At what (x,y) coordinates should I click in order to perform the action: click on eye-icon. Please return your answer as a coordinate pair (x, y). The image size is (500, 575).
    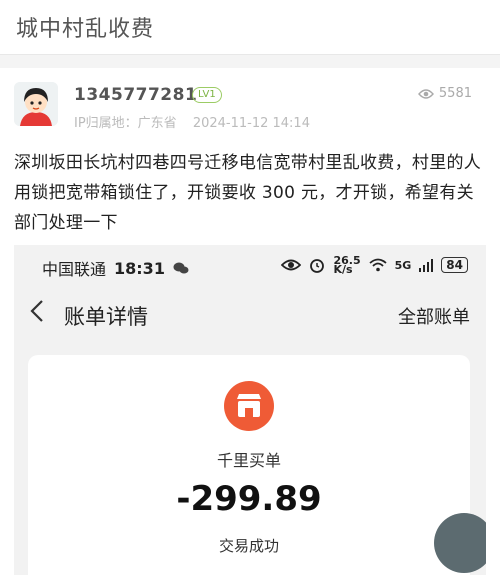
    Looking at the image, I should click on (425, 93).